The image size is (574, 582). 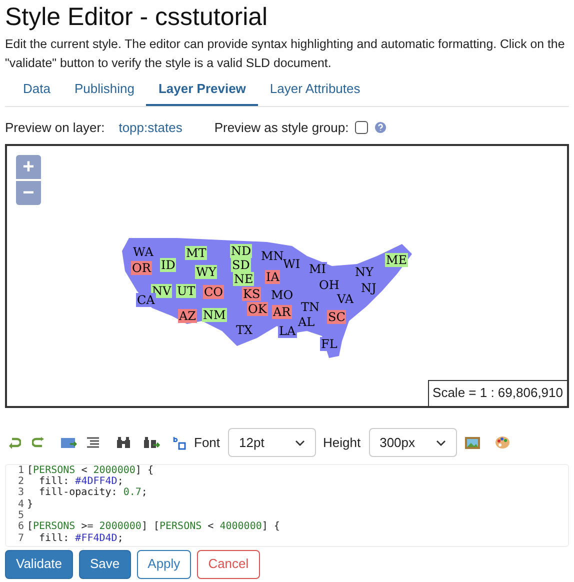 I want to click on state-label: KS, so click(x=252, y=293).